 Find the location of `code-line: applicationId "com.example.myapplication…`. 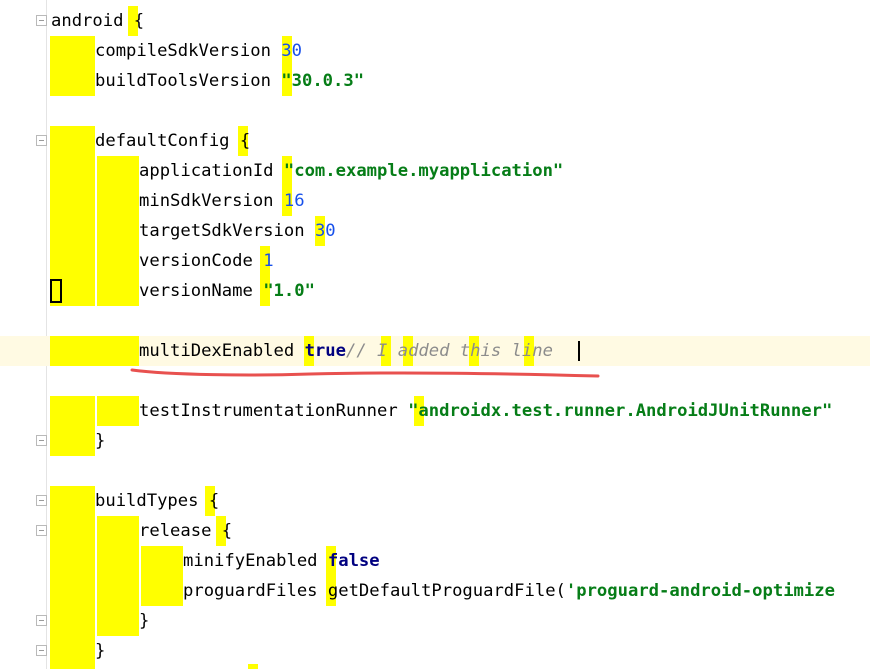

code-line: applicationId "com.example.myapplication… is located at coordinates (351, 171).